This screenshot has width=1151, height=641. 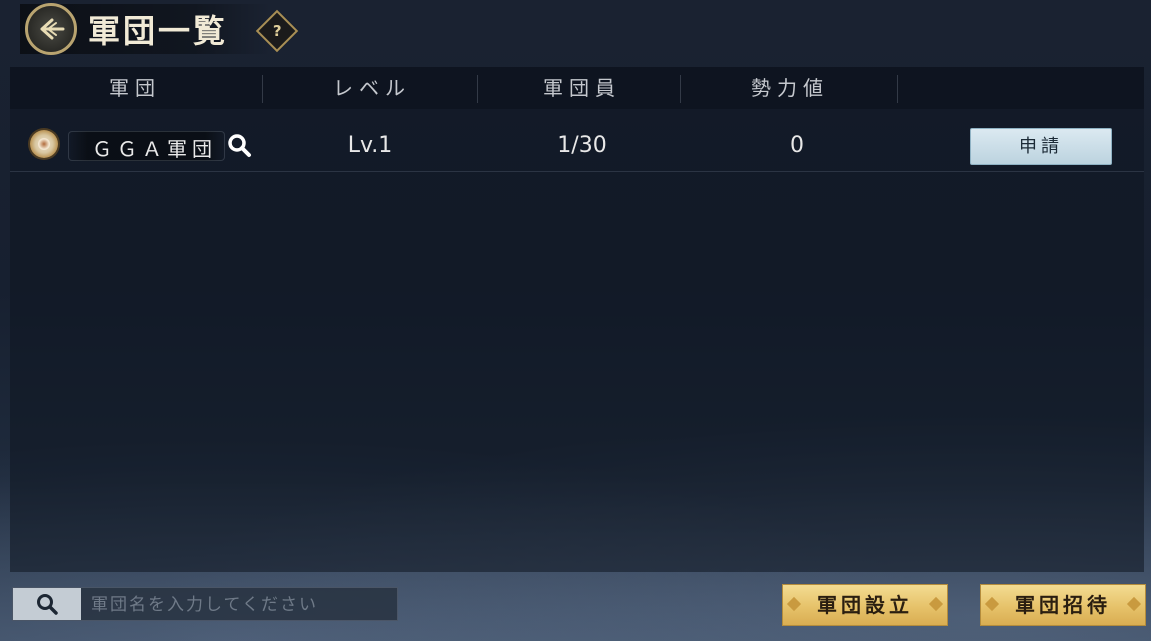 I want to click on guild-search-box, so click(x=205, y=604).